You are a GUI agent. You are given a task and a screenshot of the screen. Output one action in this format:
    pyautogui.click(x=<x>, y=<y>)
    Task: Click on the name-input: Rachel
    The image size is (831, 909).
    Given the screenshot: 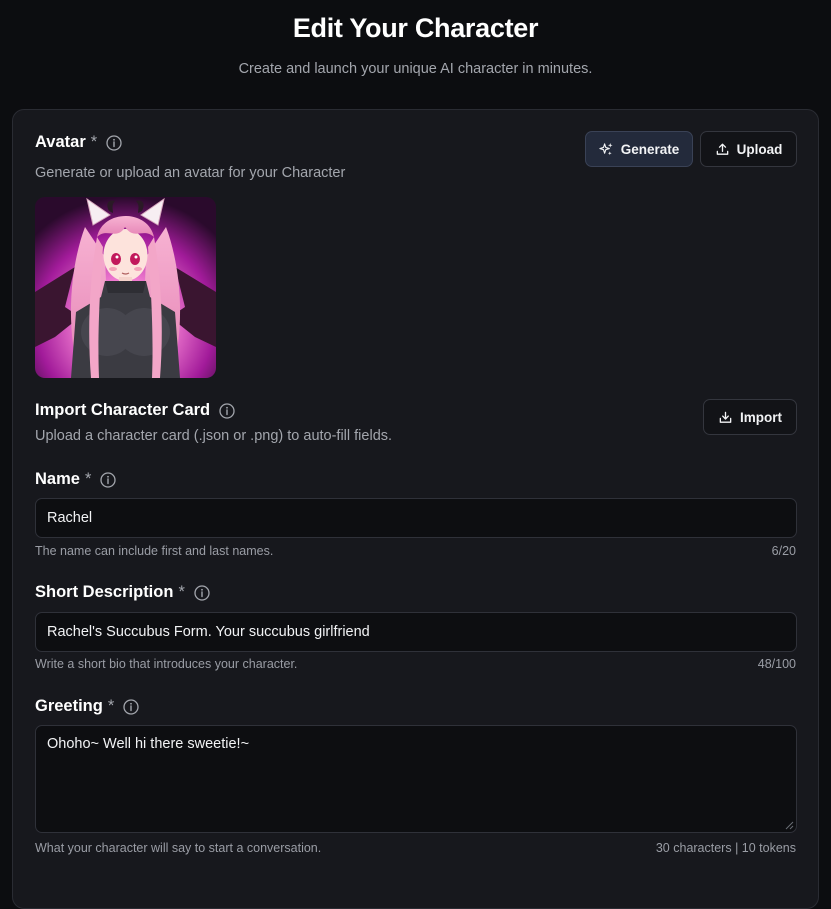 What is the action you would take?
    pyautogui.click(x=416, y=518)
    